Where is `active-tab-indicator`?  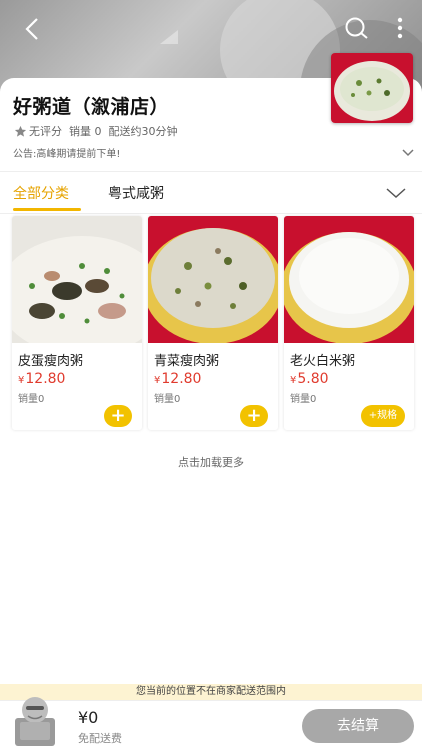 active-tab-indicator is located at coordinates (47, 209).